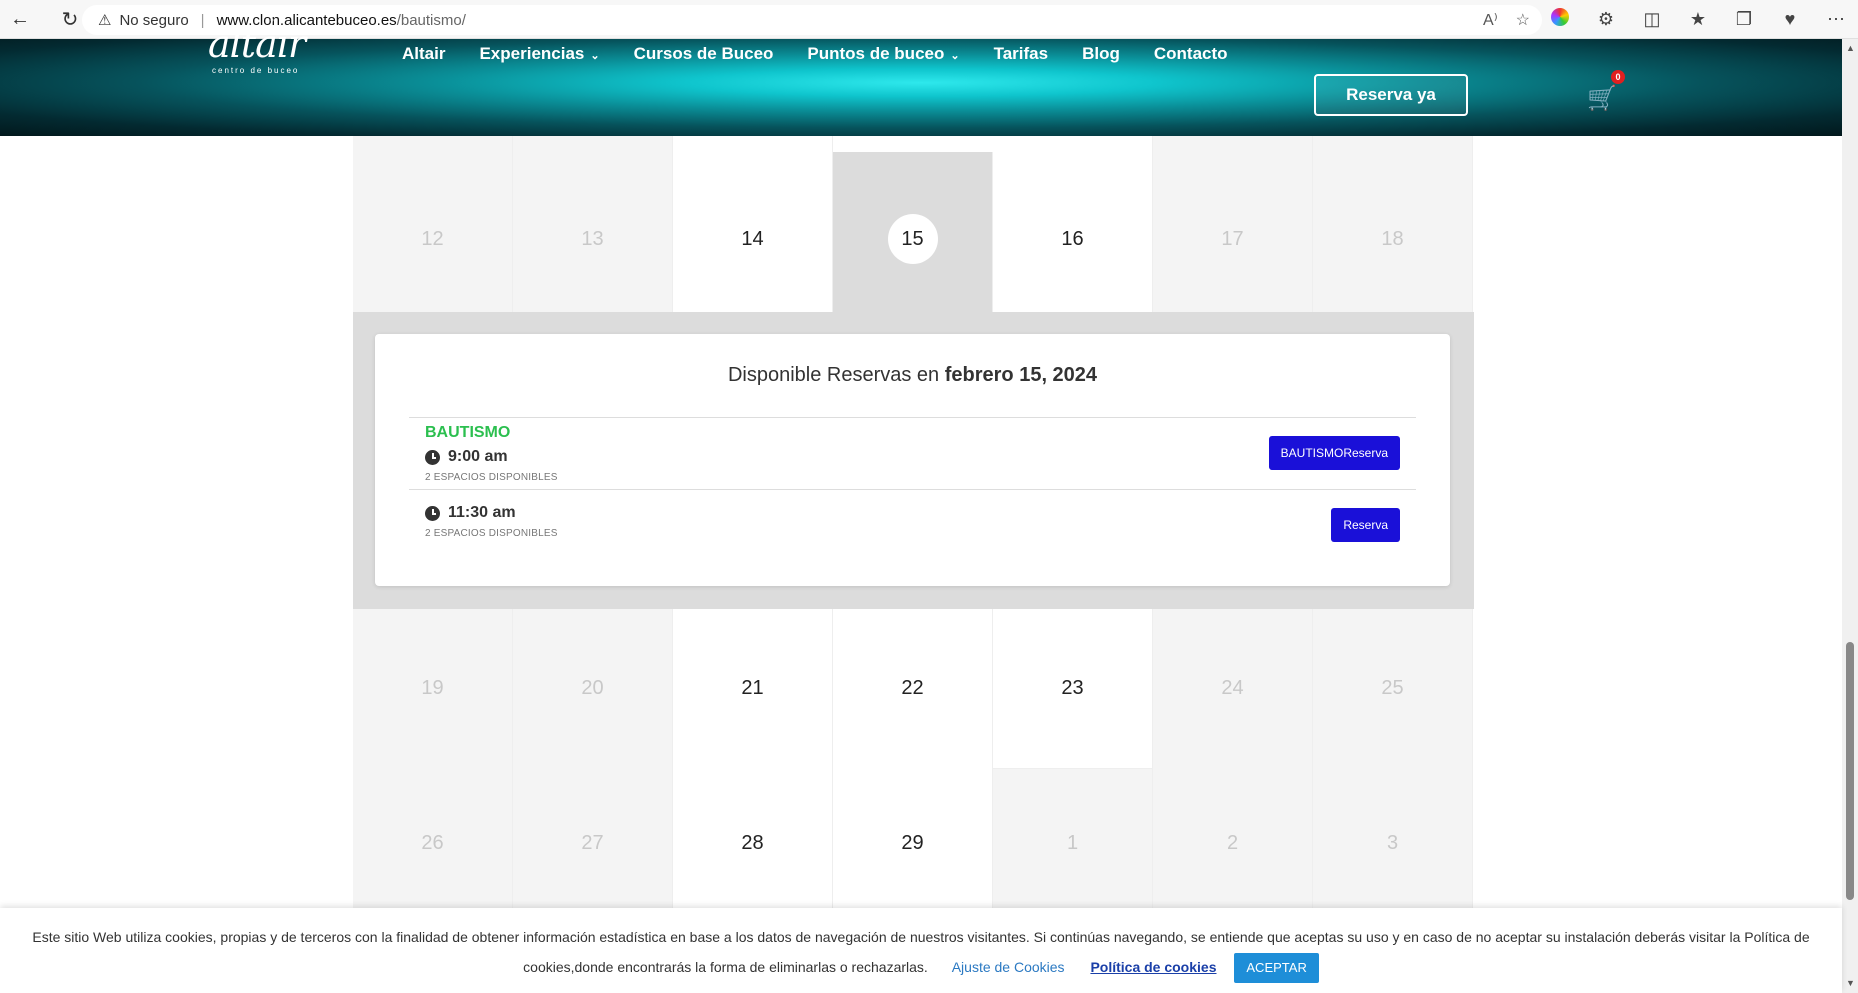 The image size is (1858, 993). Describe the element at coordinates (482, 512) in the screenshot. I see `slot-time-label: 11:30 am` at that location.